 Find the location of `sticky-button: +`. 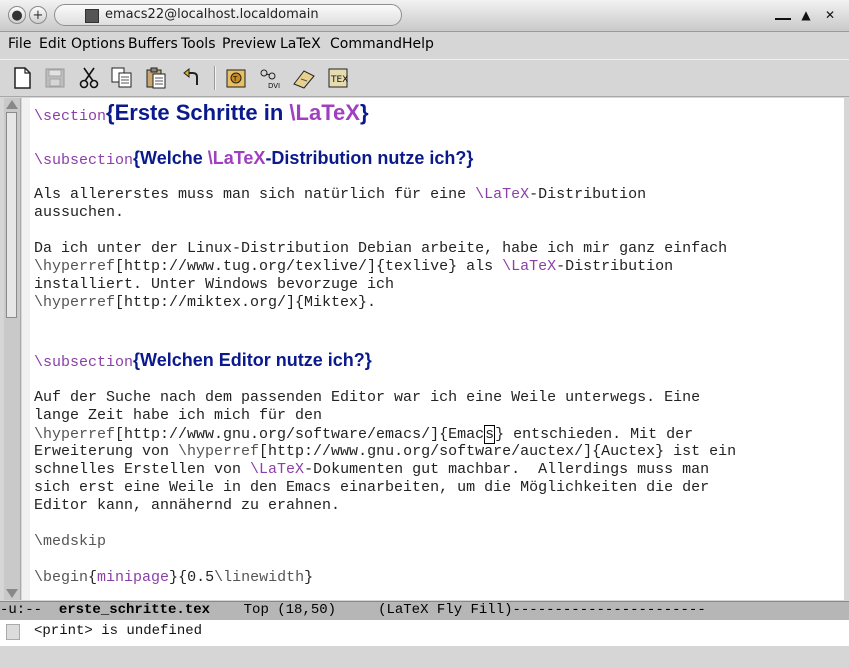

sticky-button: + is located at coordinates (38, 15).